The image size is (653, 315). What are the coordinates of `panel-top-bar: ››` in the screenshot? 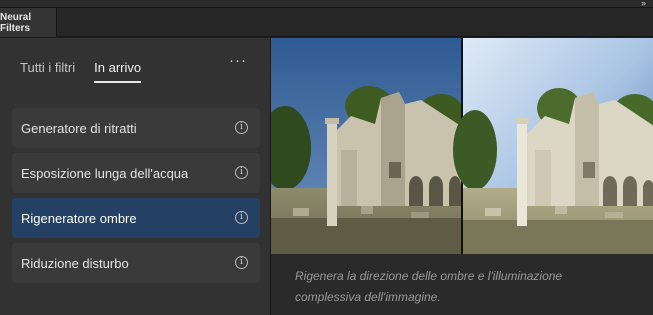 It's located at (326, 4).